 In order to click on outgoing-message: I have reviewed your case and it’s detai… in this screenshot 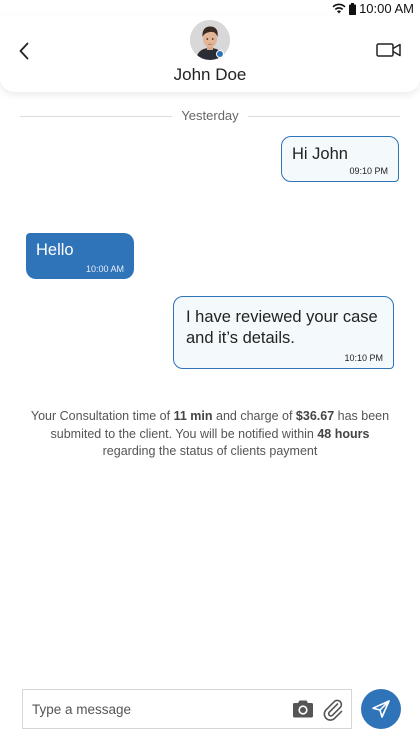, I will do `click(283, 332)`.